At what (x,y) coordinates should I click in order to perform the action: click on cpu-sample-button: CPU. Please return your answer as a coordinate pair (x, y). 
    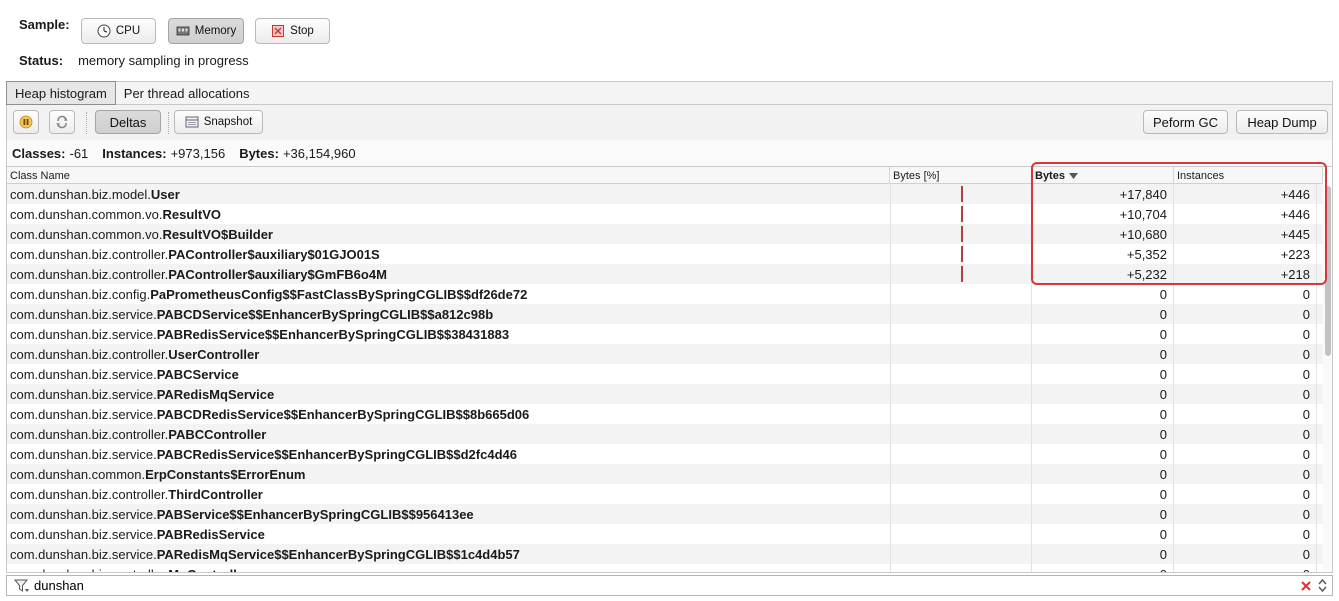
    Looking at the image, I should click on (118, 31).